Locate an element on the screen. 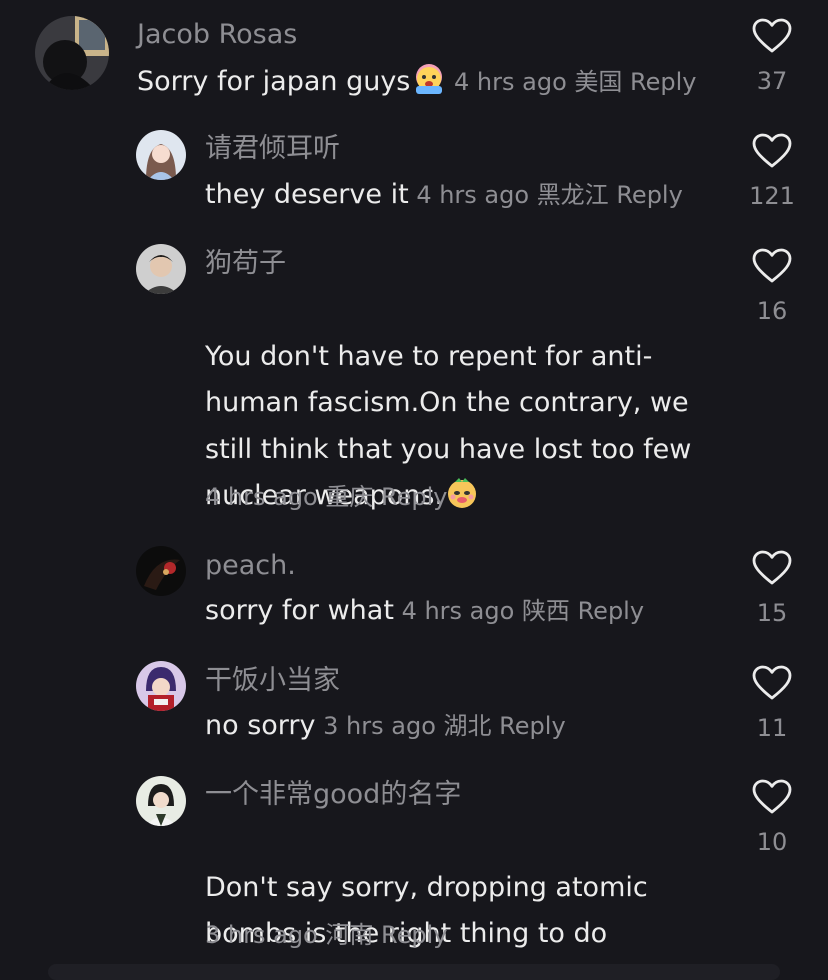 This screenshot has width=828, height=980. comment-text: no sorry is located at coordinates (260, 725).